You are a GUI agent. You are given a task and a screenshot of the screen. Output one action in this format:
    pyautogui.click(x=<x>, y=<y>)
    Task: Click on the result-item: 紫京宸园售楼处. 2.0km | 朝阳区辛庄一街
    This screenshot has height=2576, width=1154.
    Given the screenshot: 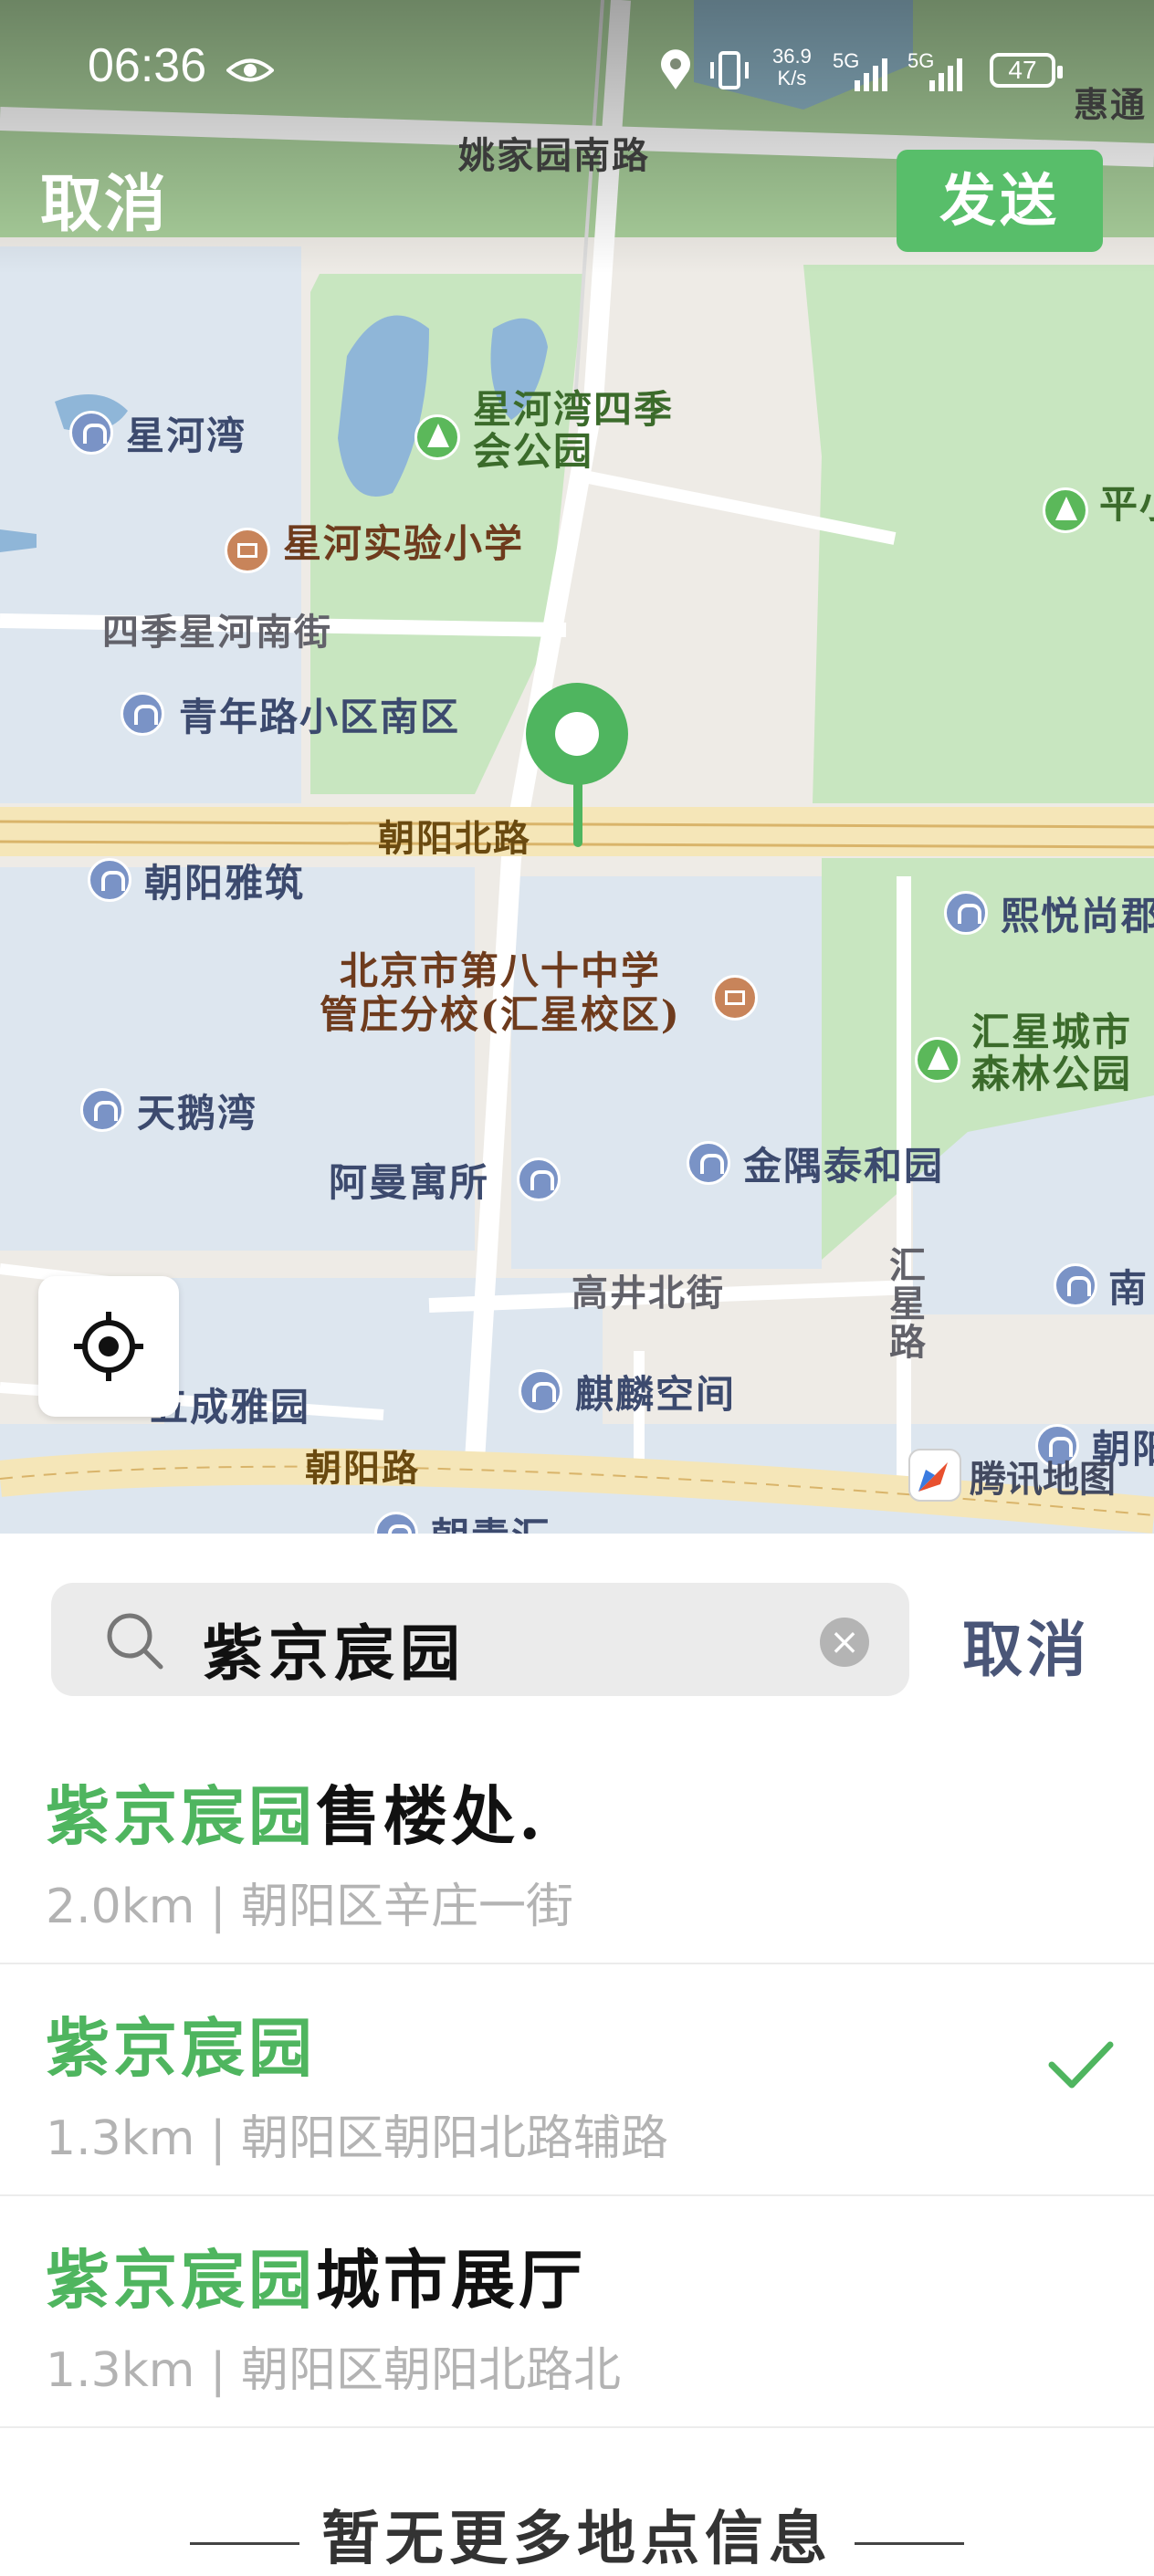 What is the action you would take?
    pyautogui.click(x=577, y=1849)
    